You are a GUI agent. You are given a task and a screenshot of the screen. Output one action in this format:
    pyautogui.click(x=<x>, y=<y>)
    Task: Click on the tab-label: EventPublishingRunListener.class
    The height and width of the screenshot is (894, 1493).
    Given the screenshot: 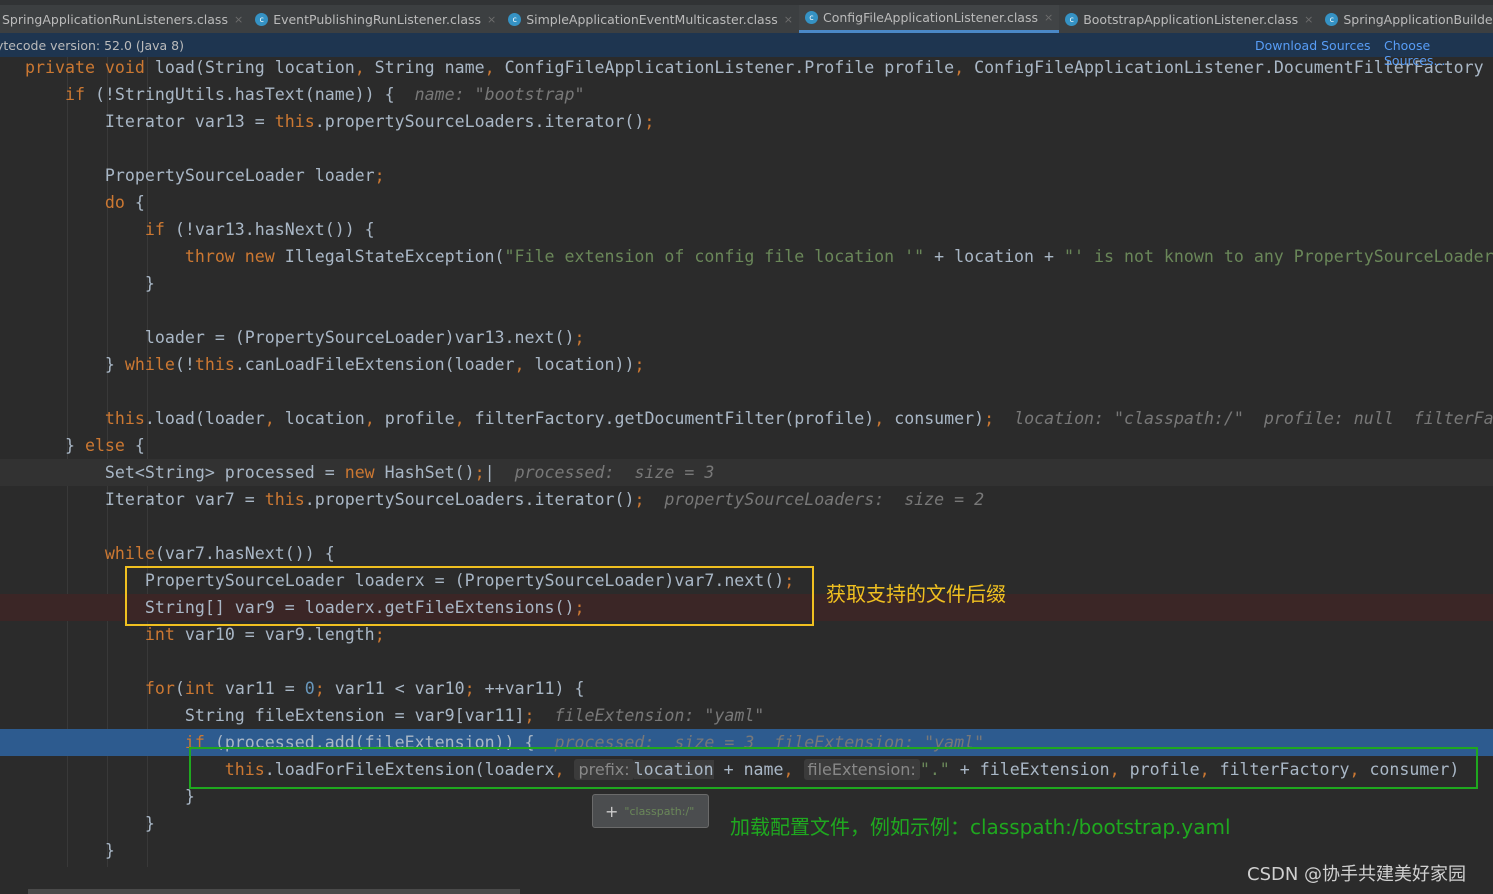 What is the action you would take?
    pyautogui.click(x=377, y=19)
    